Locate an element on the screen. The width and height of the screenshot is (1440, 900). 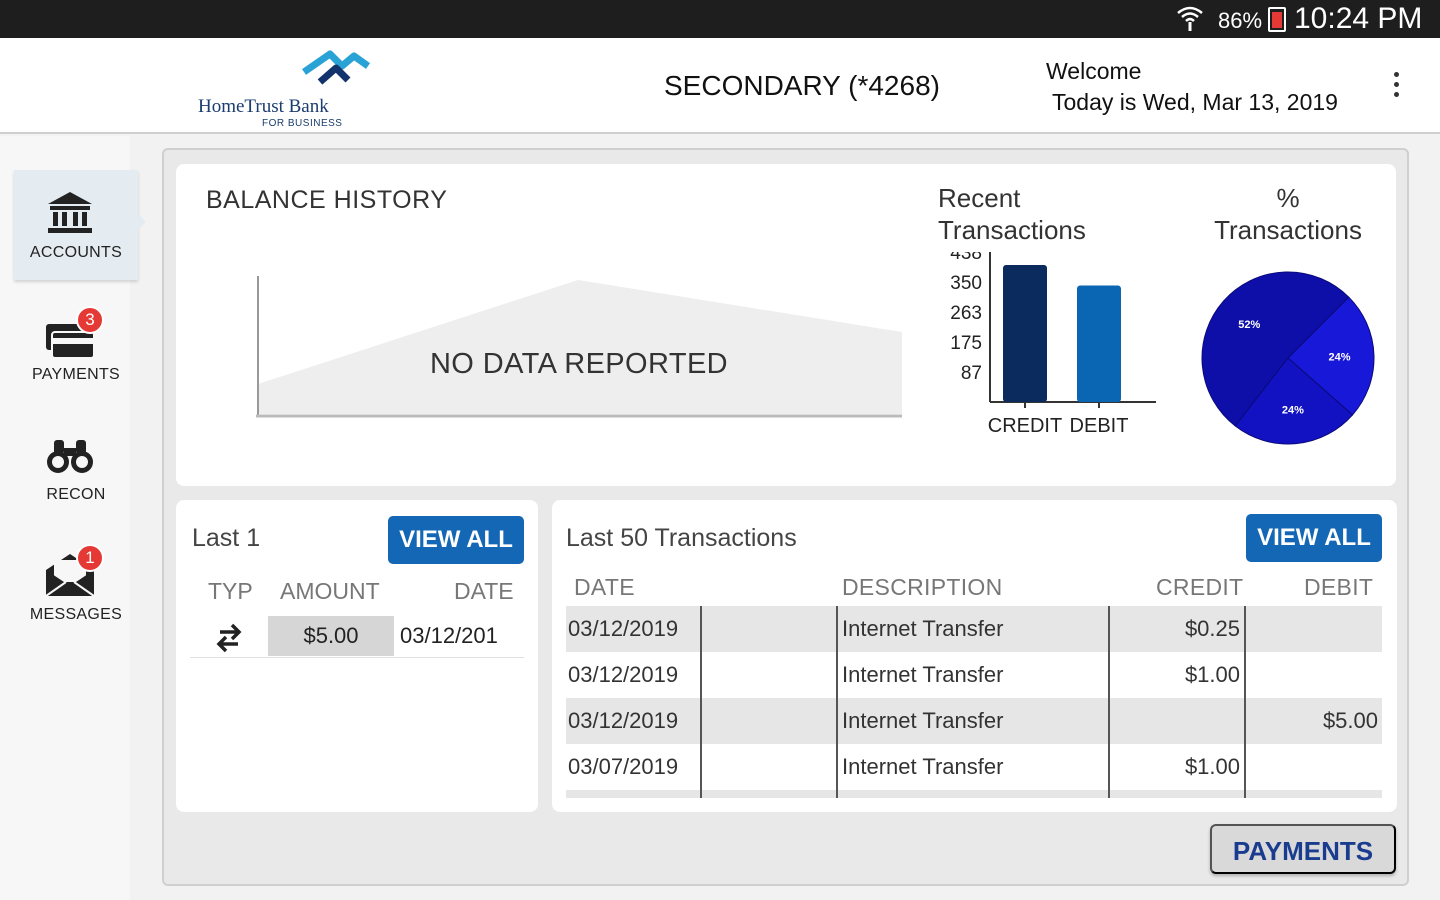
percent-title-line2: Transactions is located at coordinates (1288, 230).